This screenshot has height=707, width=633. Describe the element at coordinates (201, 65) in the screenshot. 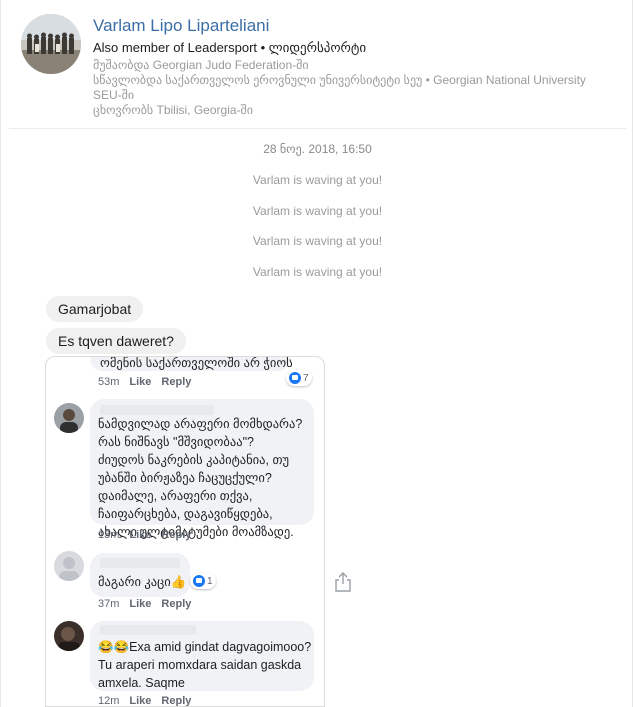

I see `profile-work: მუშაობდა Georgian Judo Federation-ში` at that location.